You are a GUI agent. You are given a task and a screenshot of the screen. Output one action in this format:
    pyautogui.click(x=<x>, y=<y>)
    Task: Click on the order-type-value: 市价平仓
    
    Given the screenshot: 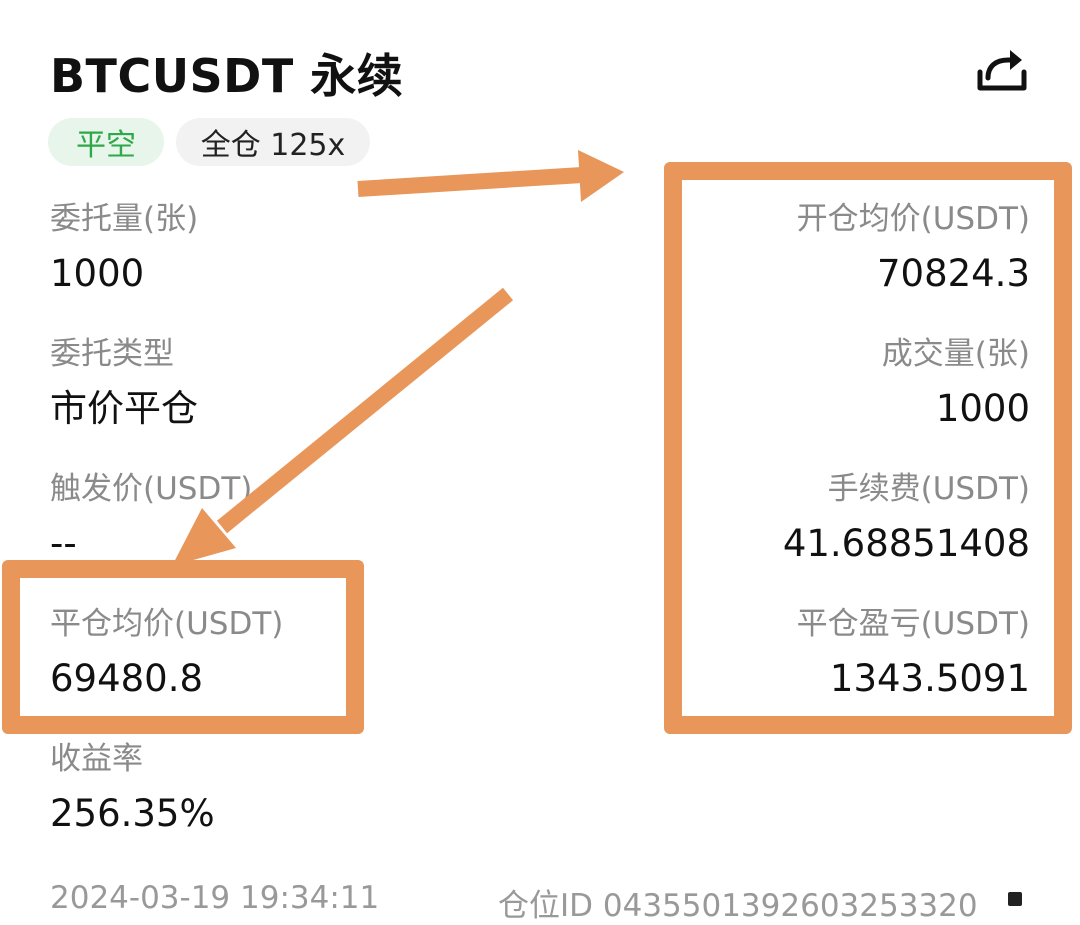 What is the action you would take?
    pyautogui.click(x=124, y=408)
    